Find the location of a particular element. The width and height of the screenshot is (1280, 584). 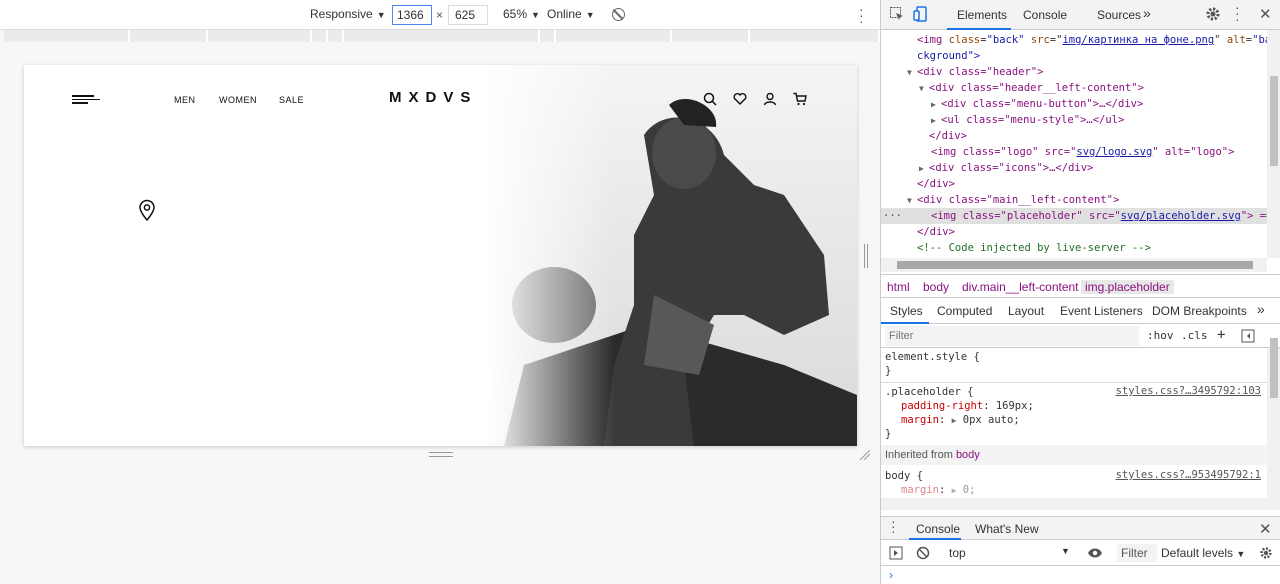

styles-scrollbar is located at coordinates (1273, 418).